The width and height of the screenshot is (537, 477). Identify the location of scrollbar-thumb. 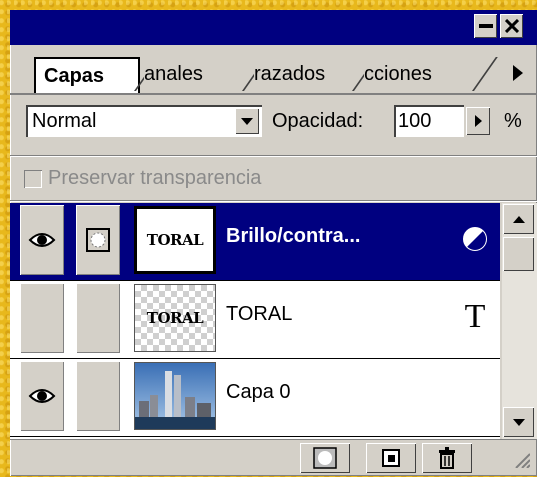
(518, 254).